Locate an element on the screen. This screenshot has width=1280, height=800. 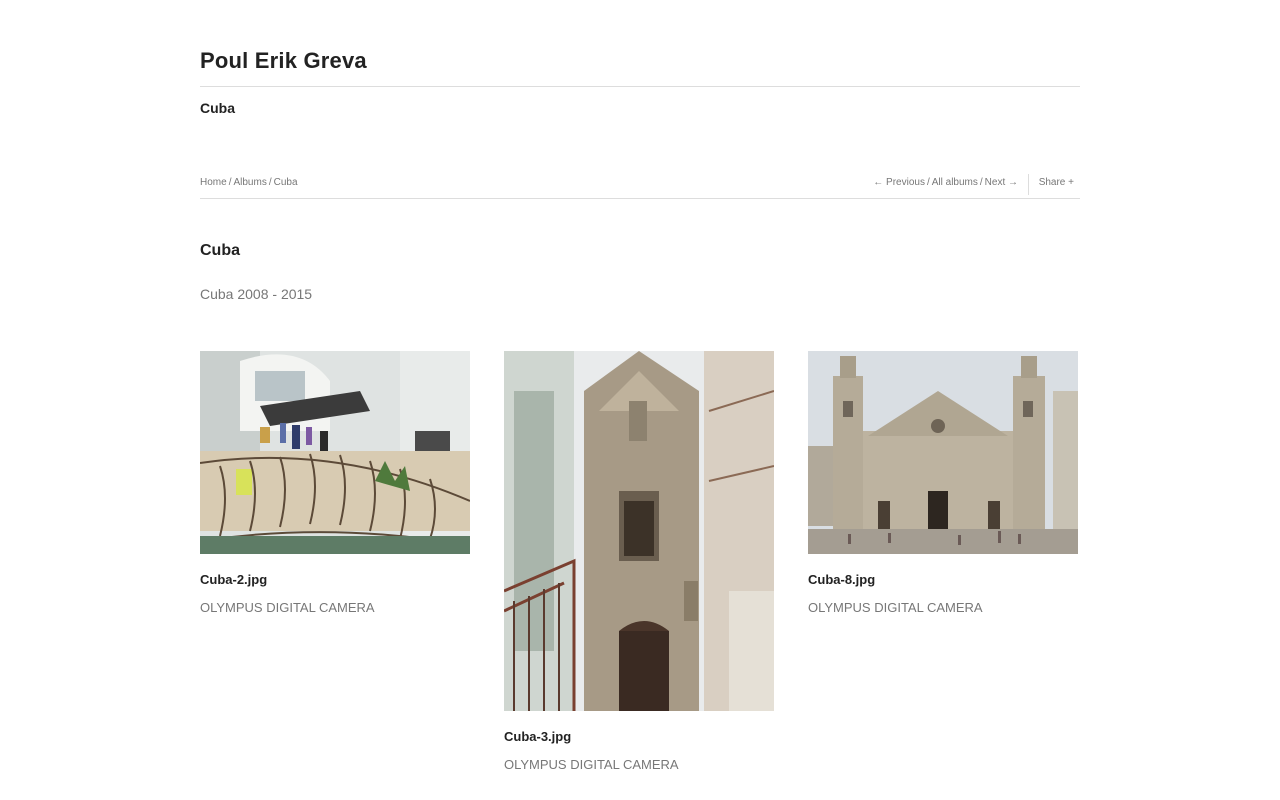
photo-title: Cuba-3.jpg is located at coordinates (639, 736).